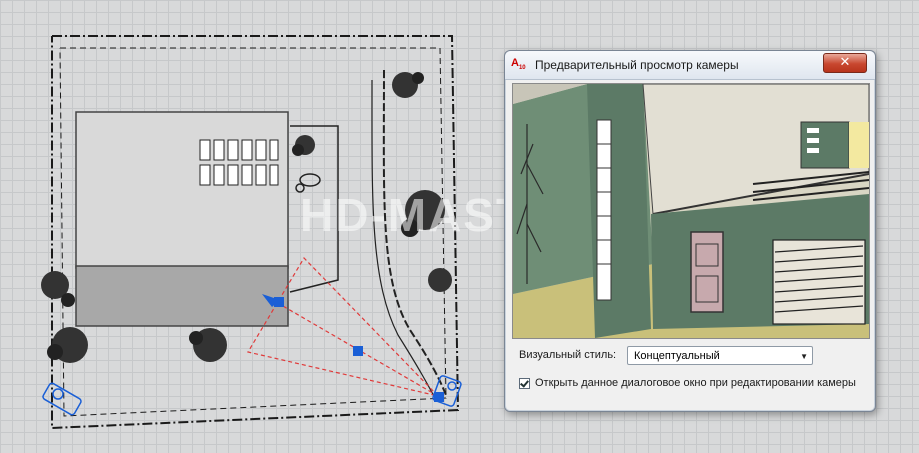 This screenshot has height=453, width=919. I want to click on reopen-dialog-checkbox, so click(524, 383).